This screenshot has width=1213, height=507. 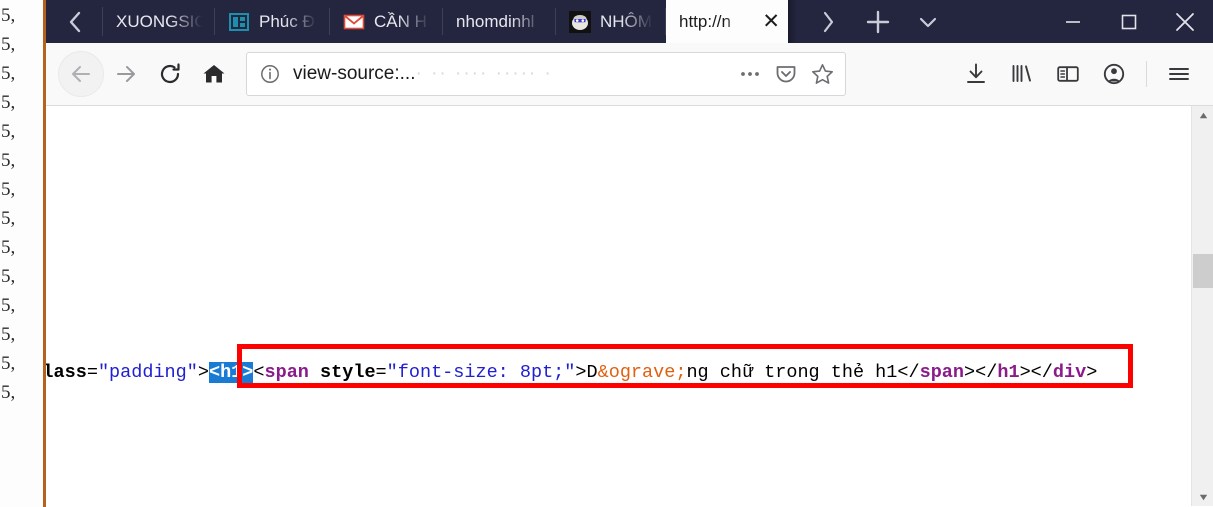 I want to click on tab-label: nhomdinhl, so click(x=499, y=21).